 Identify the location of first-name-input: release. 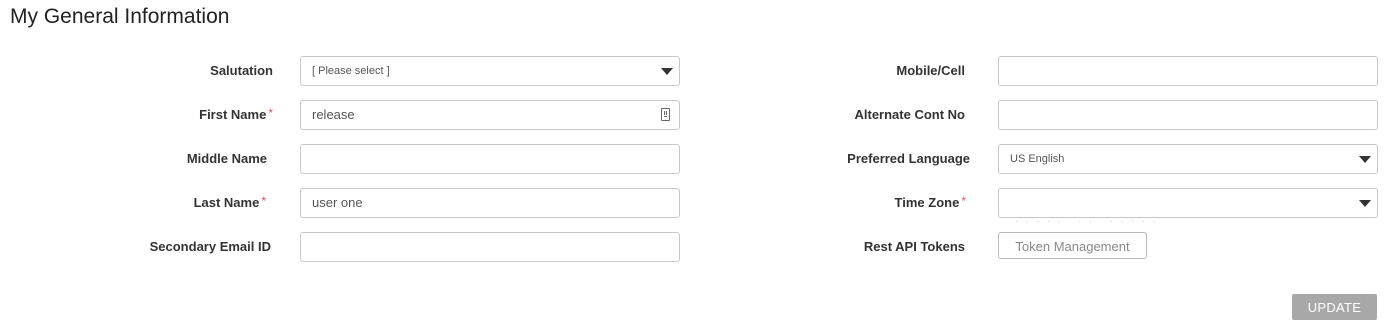
(490, 115).